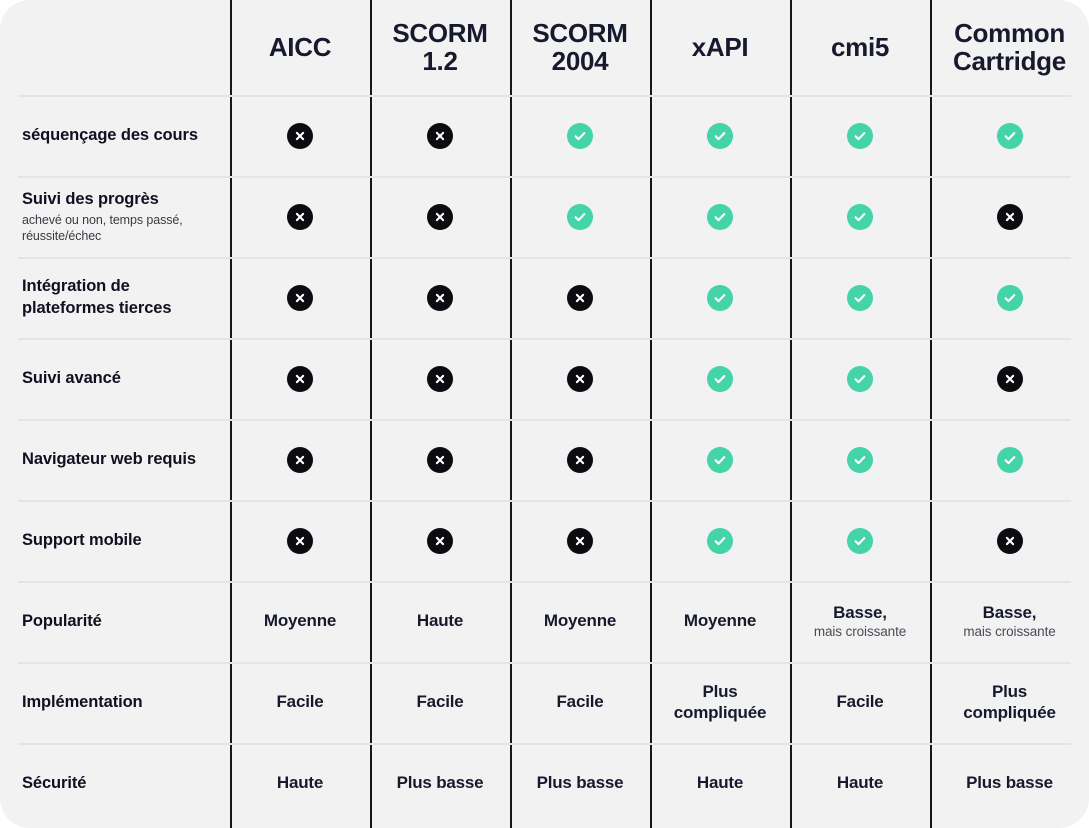 The width and height of the screenshot is (1089, 828). I want to click on cell-3-scorm12, so click(440, 378).